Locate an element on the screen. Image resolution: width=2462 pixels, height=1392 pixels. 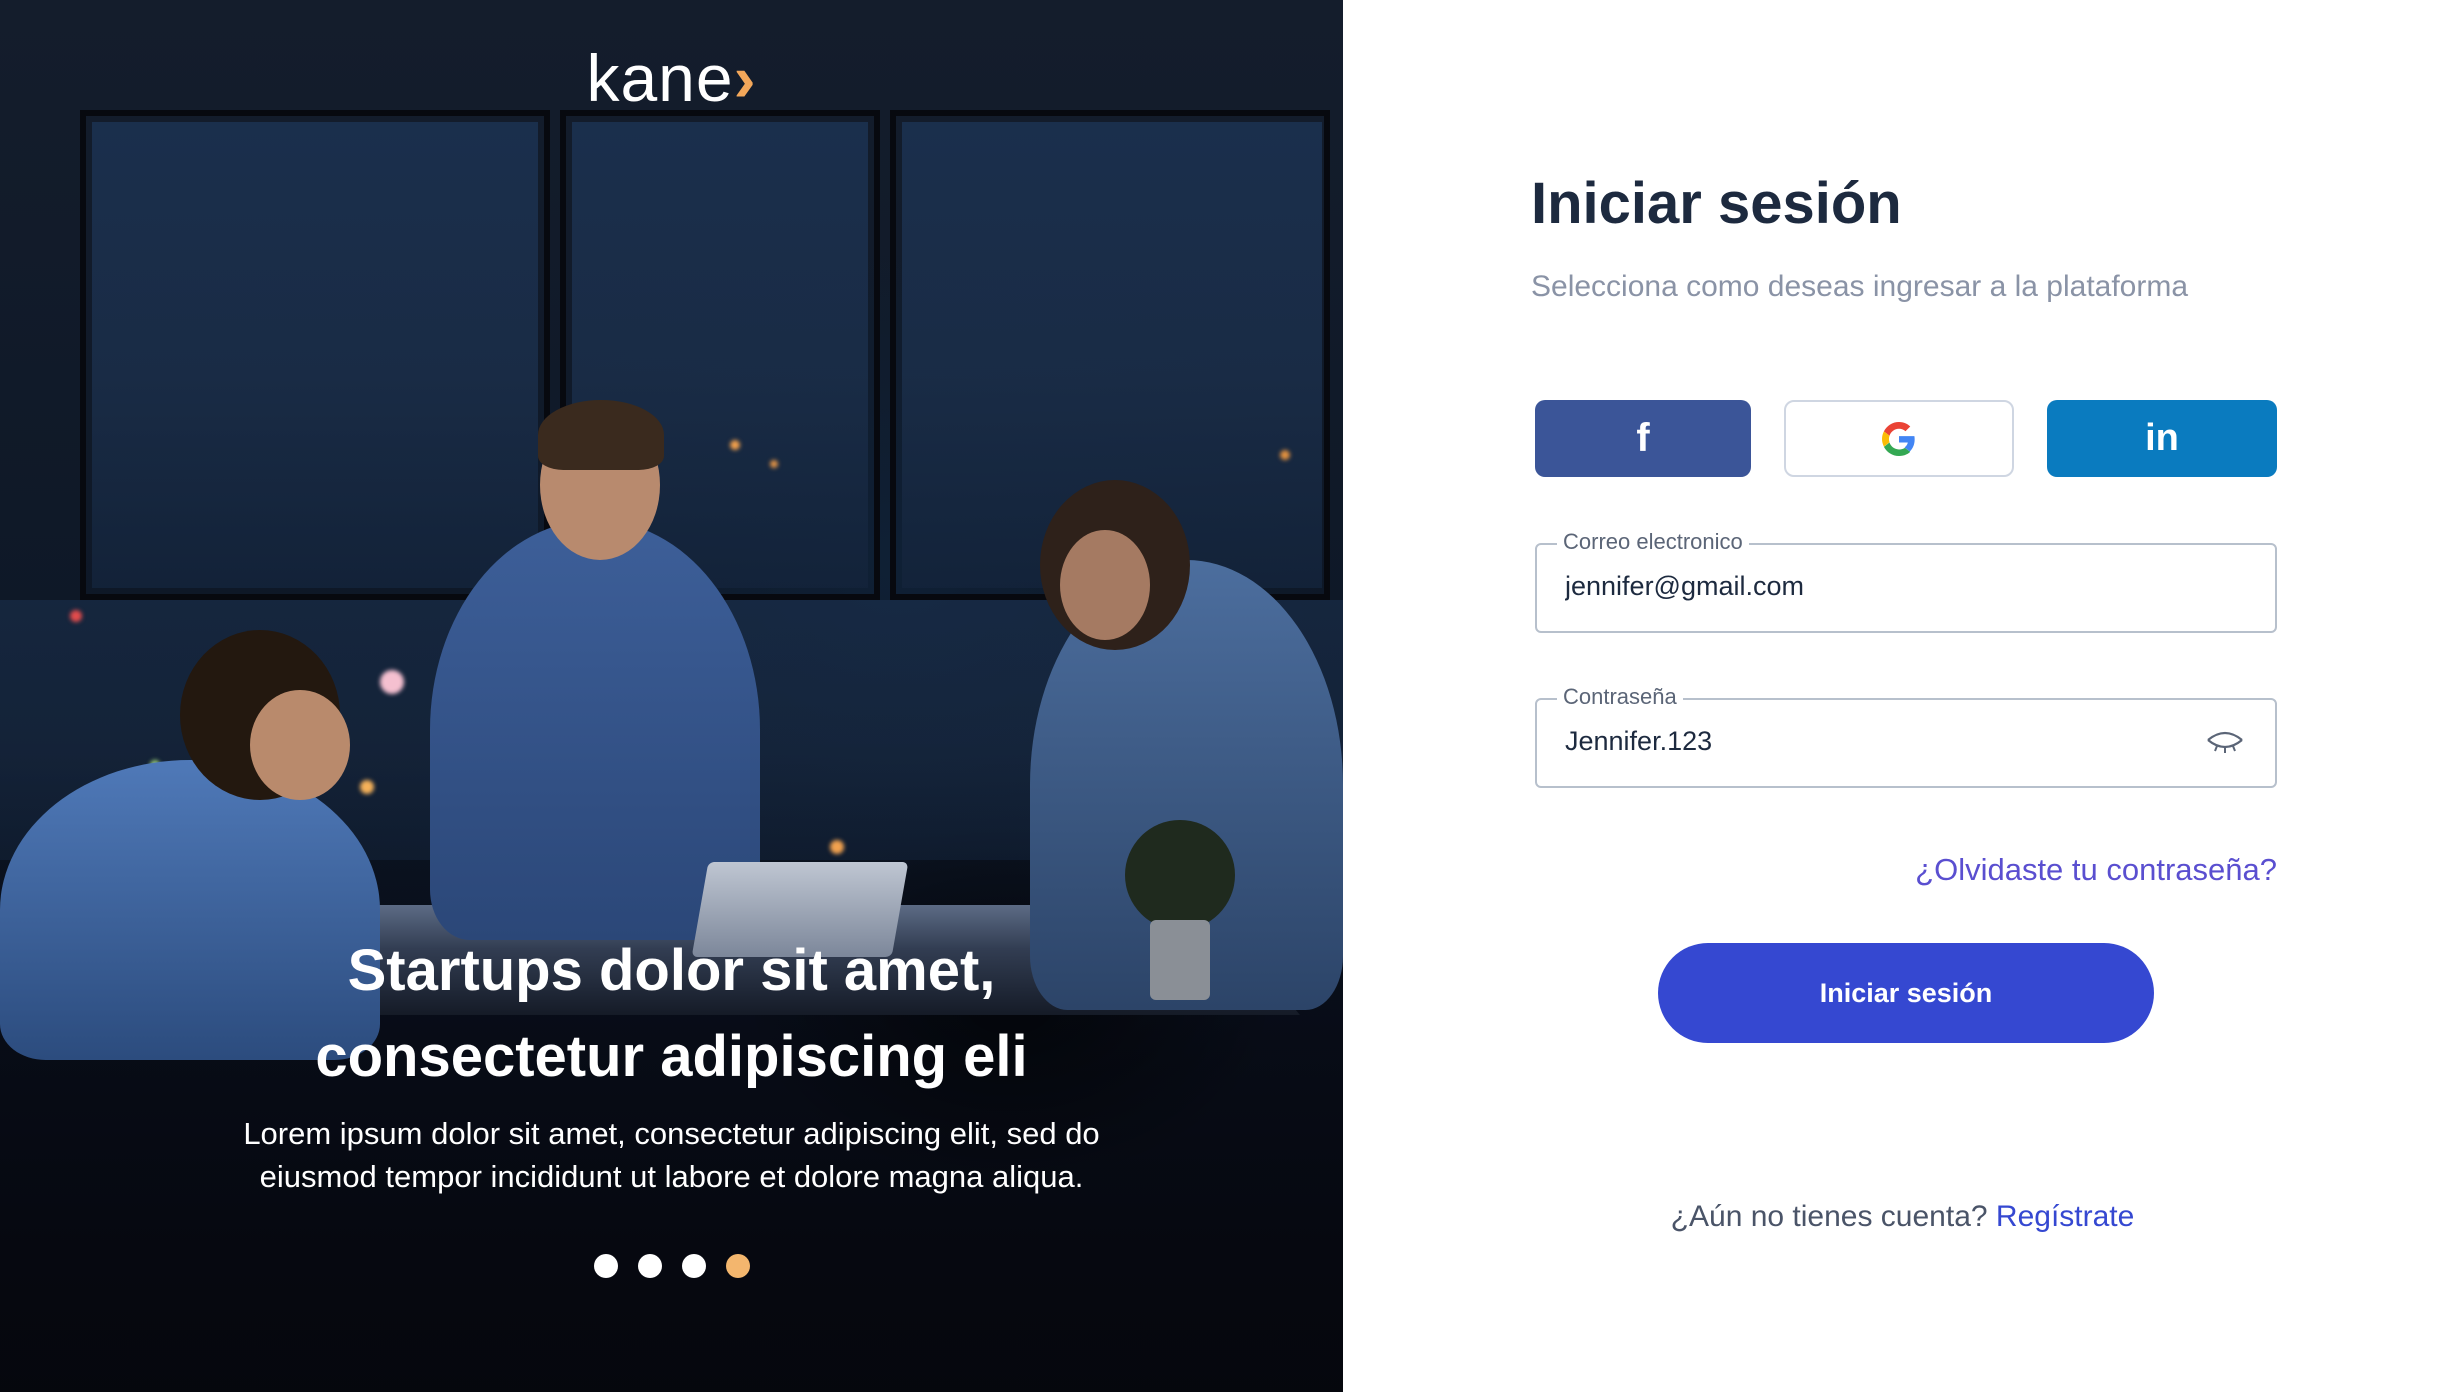
google-login-button is located at coordinates (1899, 438).